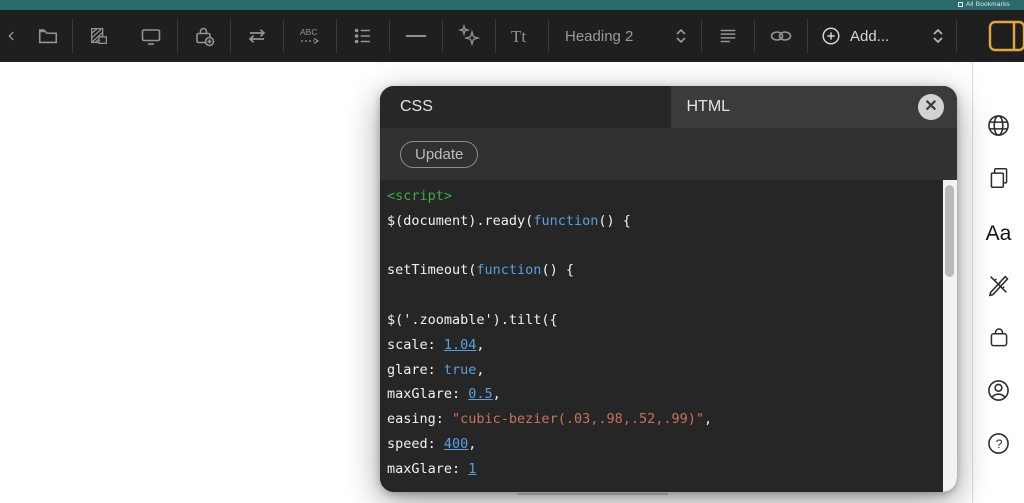  Describe the element at coordinates (512, 5) in the screenshot. I see `top-menu-strip: All Bookmarks` at that location.